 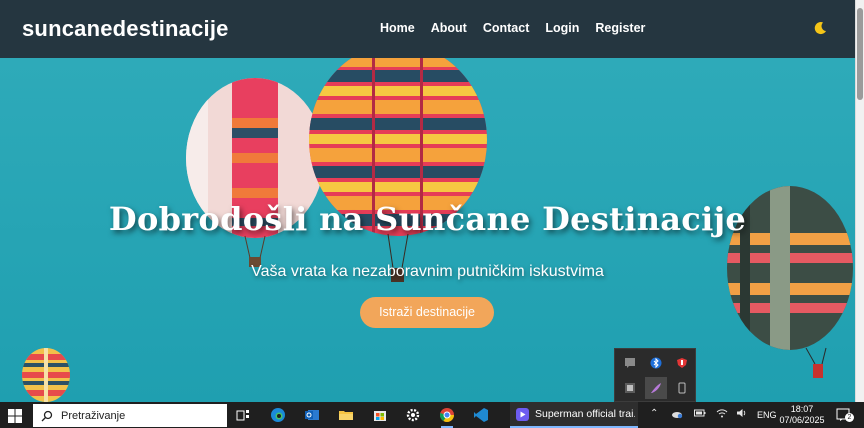 What do you see at coordinates (802, 409) in the screenshot?
I see `clock-time: 18:07` at bounding box center [802, 409].